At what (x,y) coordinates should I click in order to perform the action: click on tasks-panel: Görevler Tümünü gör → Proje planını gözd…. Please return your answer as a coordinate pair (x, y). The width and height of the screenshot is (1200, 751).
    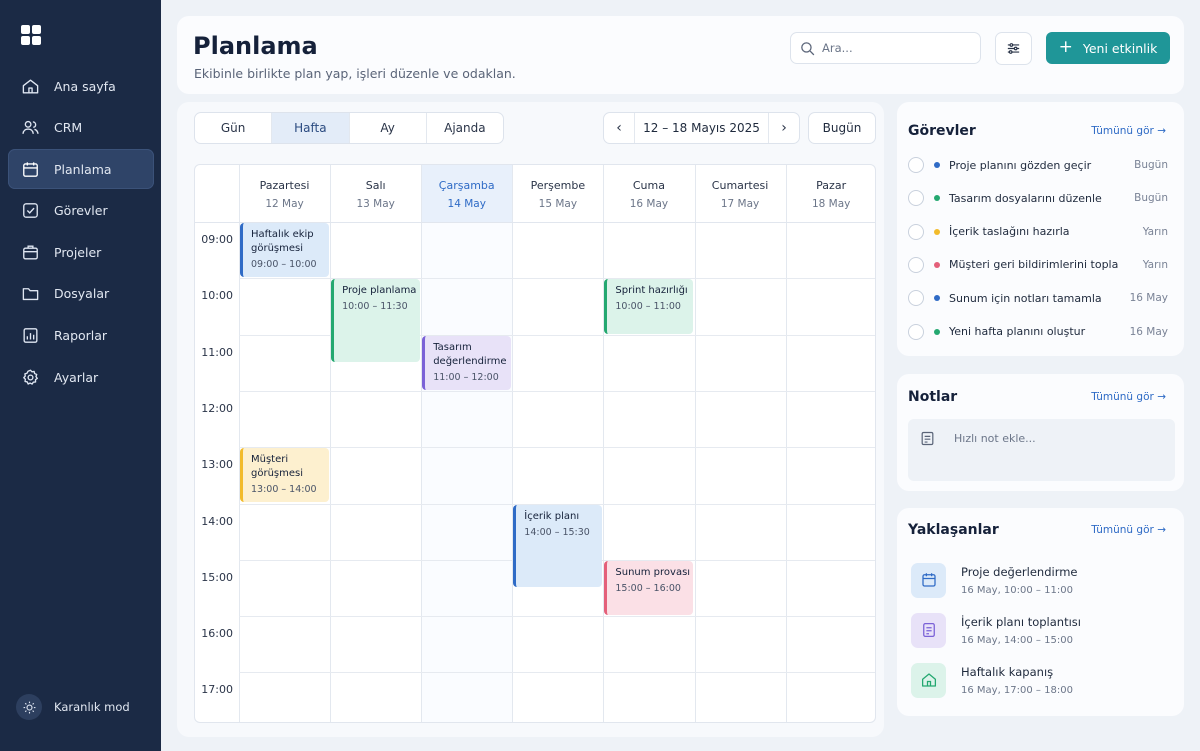
    Looking at the image, I should click on (1040, 229).